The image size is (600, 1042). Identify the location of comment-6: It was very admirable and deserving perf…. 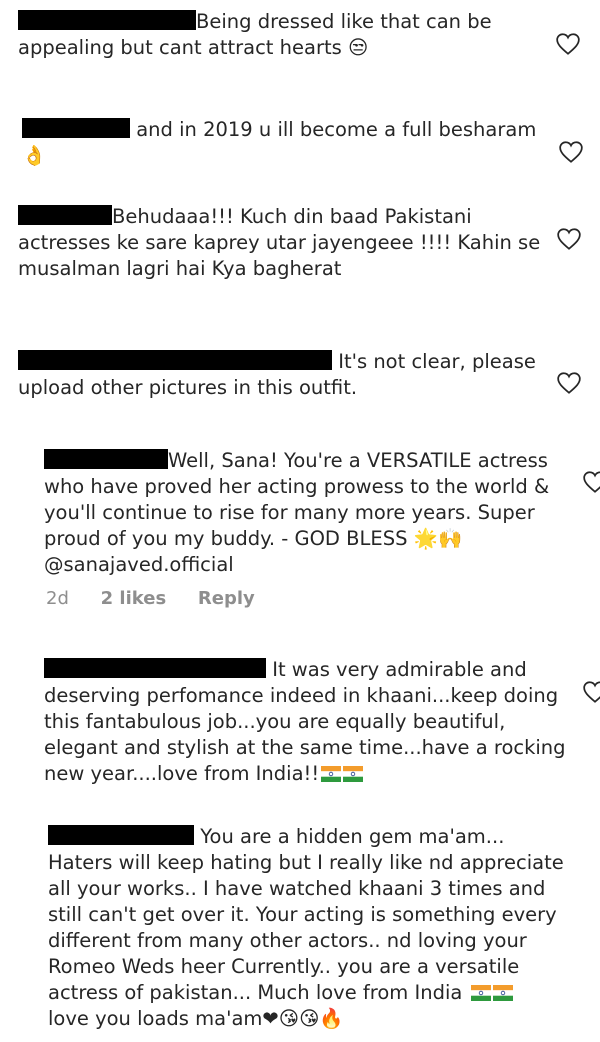
(305, 722).